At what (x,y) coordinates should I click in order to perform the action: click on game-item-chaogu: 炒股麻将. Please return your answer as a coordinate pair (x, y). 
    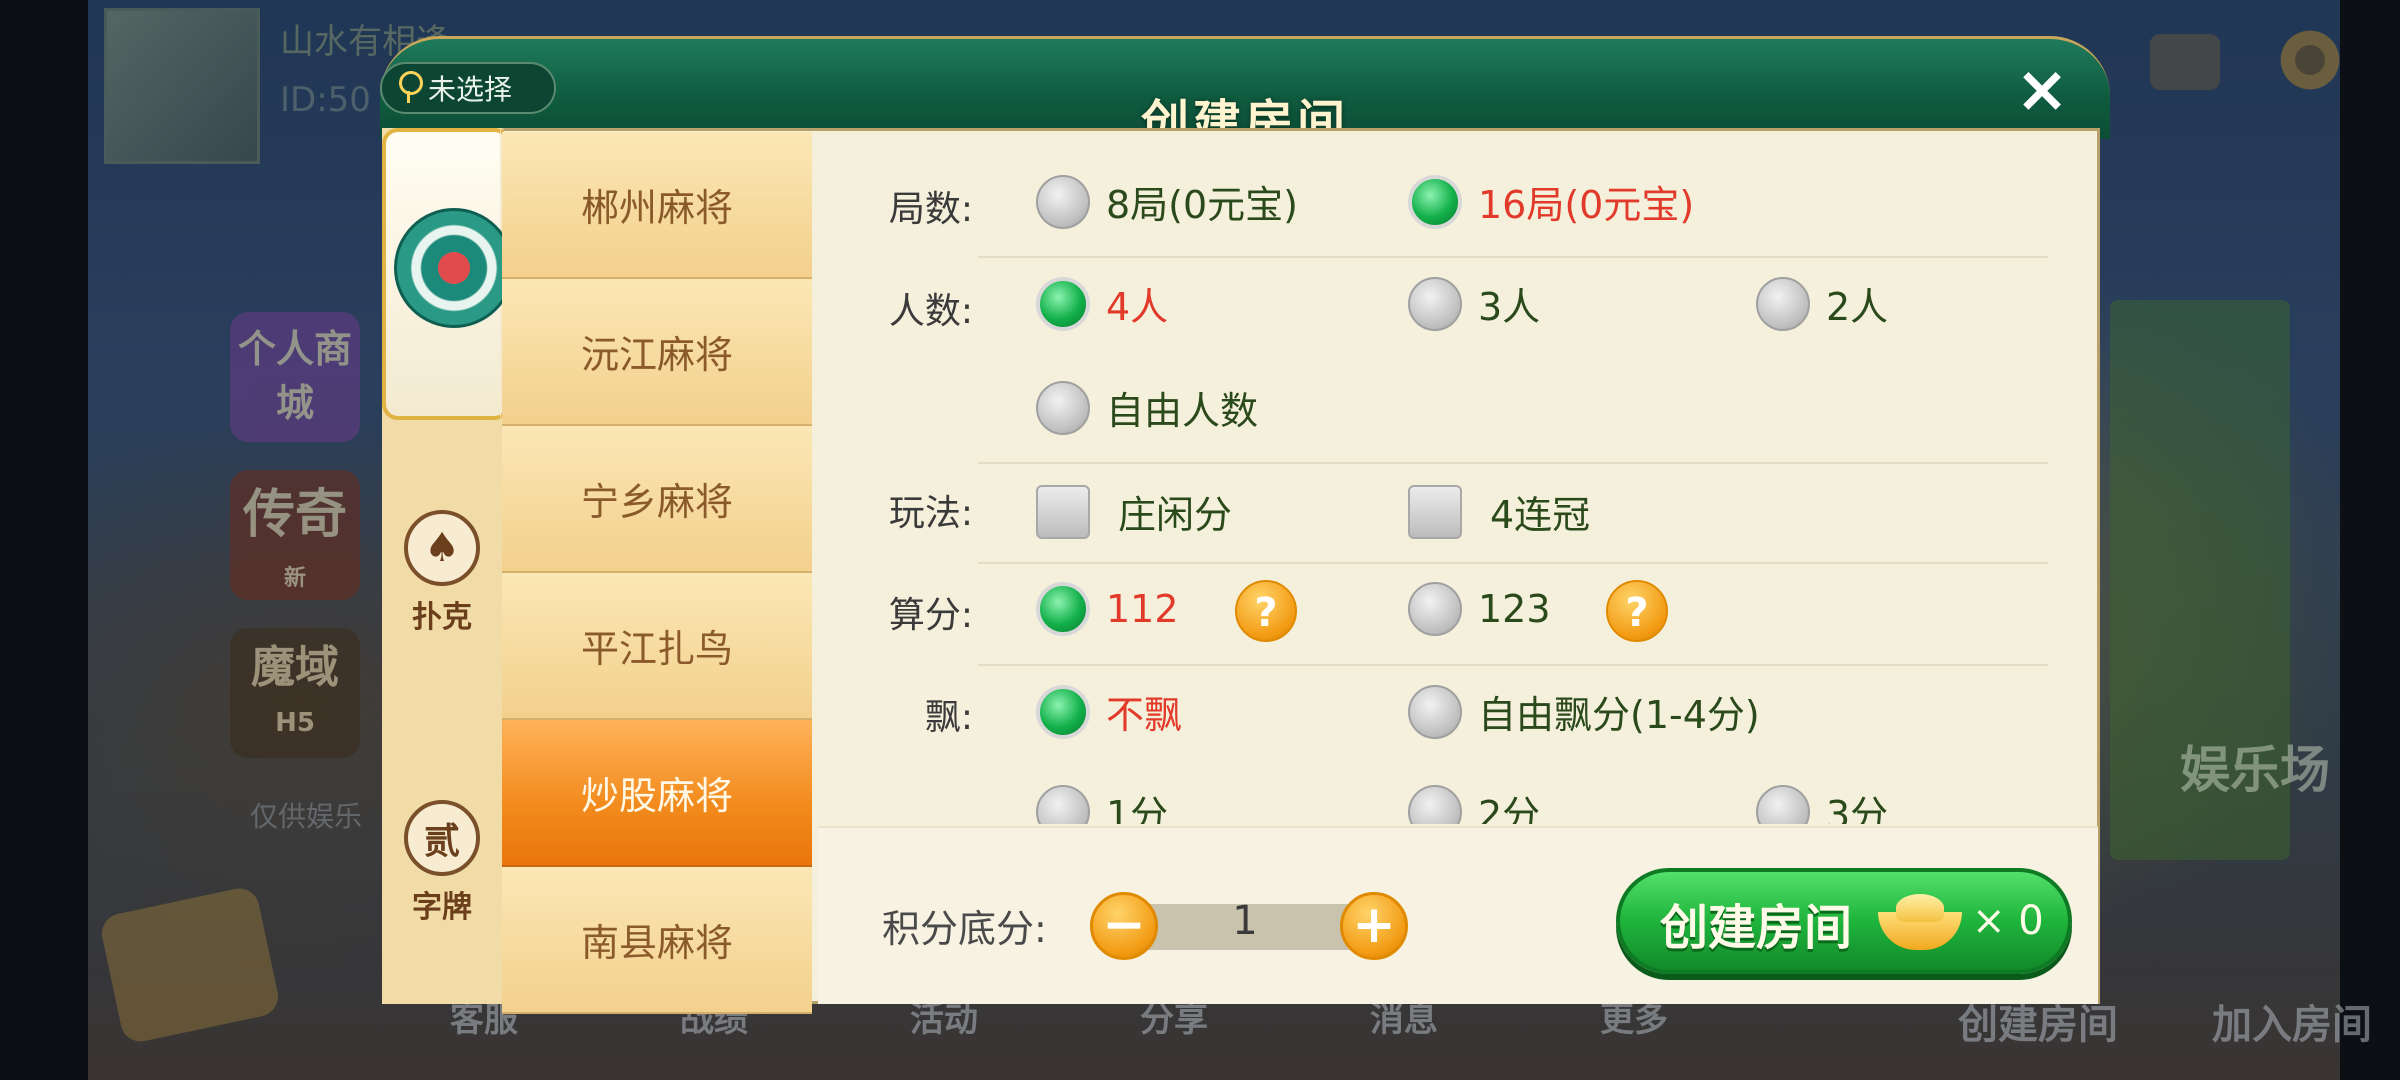
    Looking at the image, I should click on (657, 793).